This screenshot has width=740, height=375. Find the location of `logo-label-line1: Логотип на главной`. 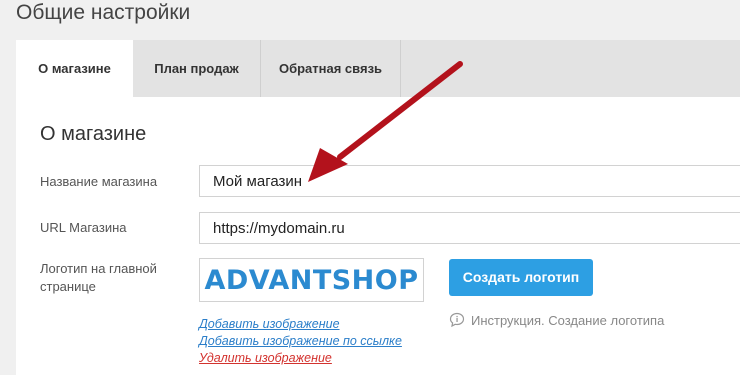

logo-label-line1: Логотип на главной is located at coordinates (98, 268).